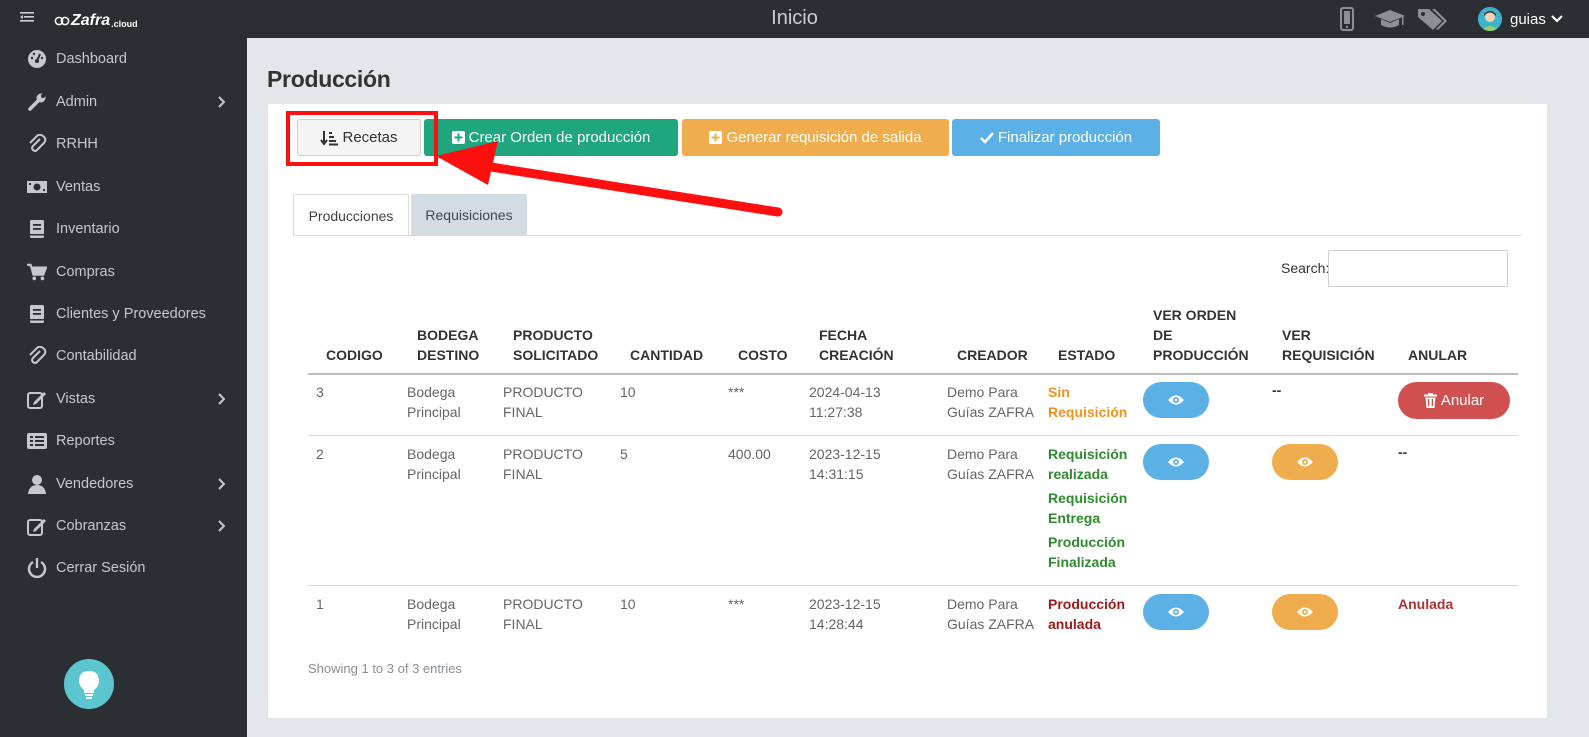 This screenshot has height=737, width=1589. Describe the element at coordinates (1201, 355) in the screenshot. I see `th-ver-orden-line3: PRODUCCIÓN` at that location.